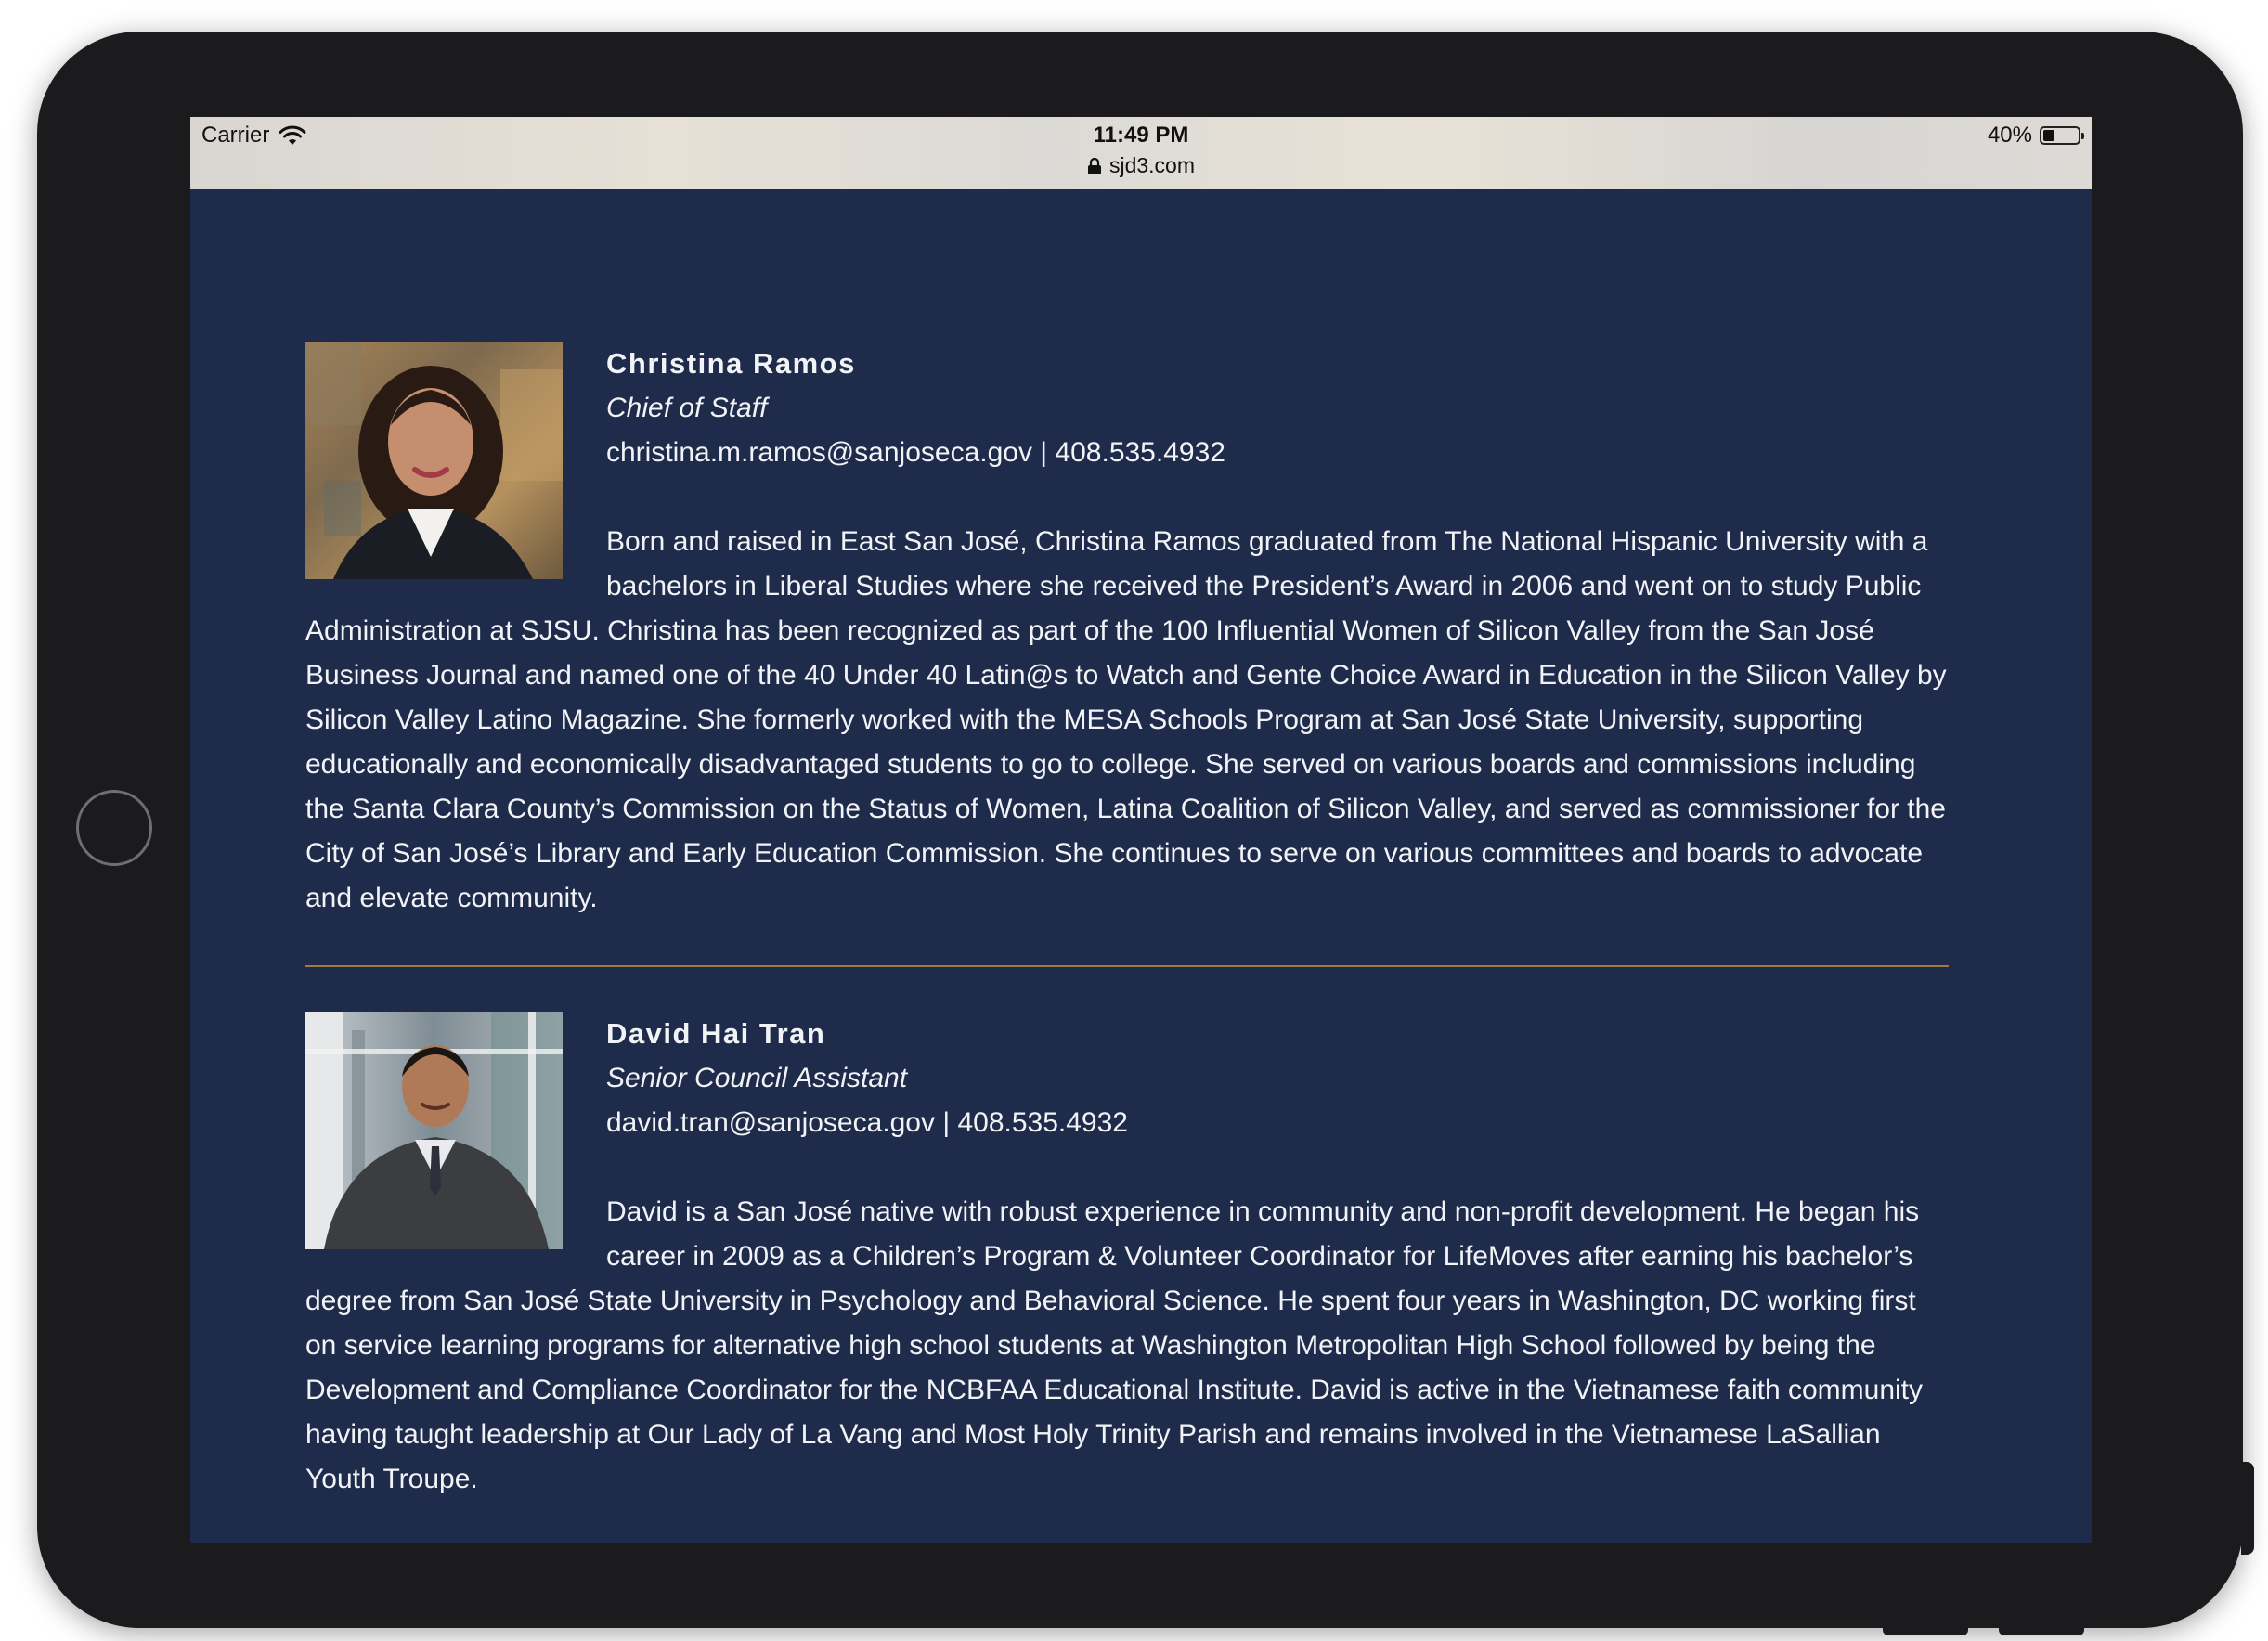 Image resolution: width=2268 pixels, height=1641 pixels. What do you see at coordinates (1141, 135) in the screenshot?
I see `clock: 11:49 PM` at bounding box center [1141, 135].